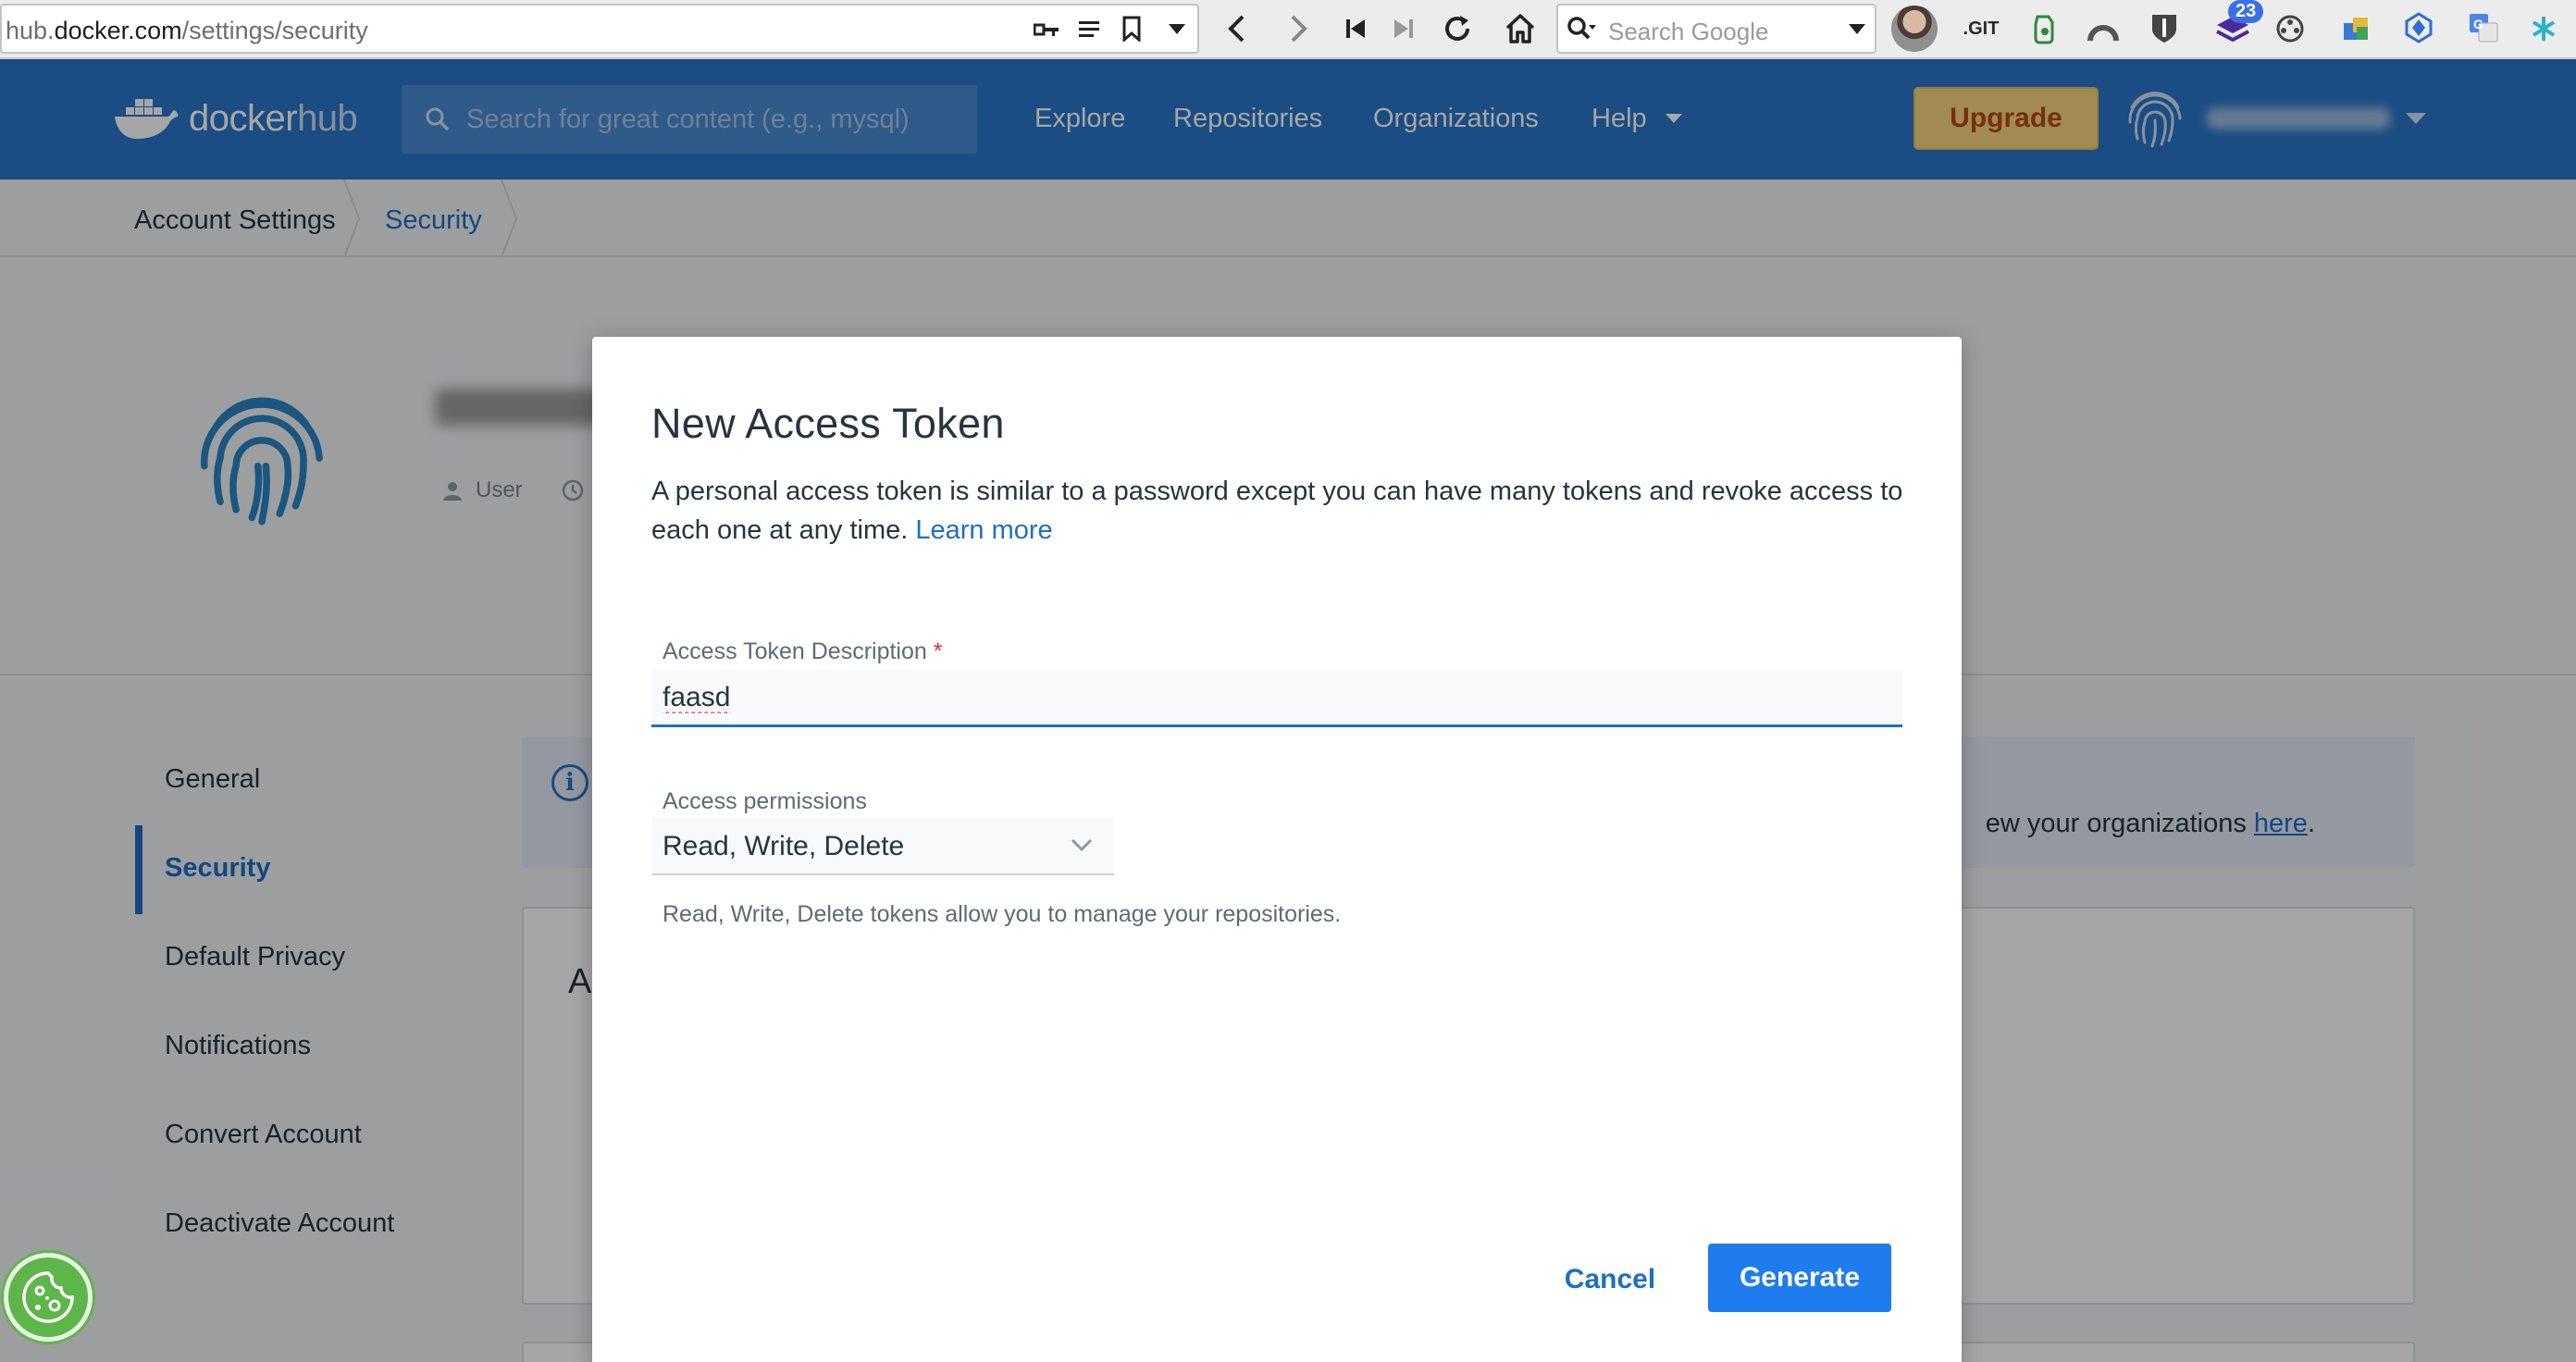  What do you see at coordinates (2356, 28) in the screenshot?
I see `color-blocks-extension-icon` at bounding box center [2356, 28].